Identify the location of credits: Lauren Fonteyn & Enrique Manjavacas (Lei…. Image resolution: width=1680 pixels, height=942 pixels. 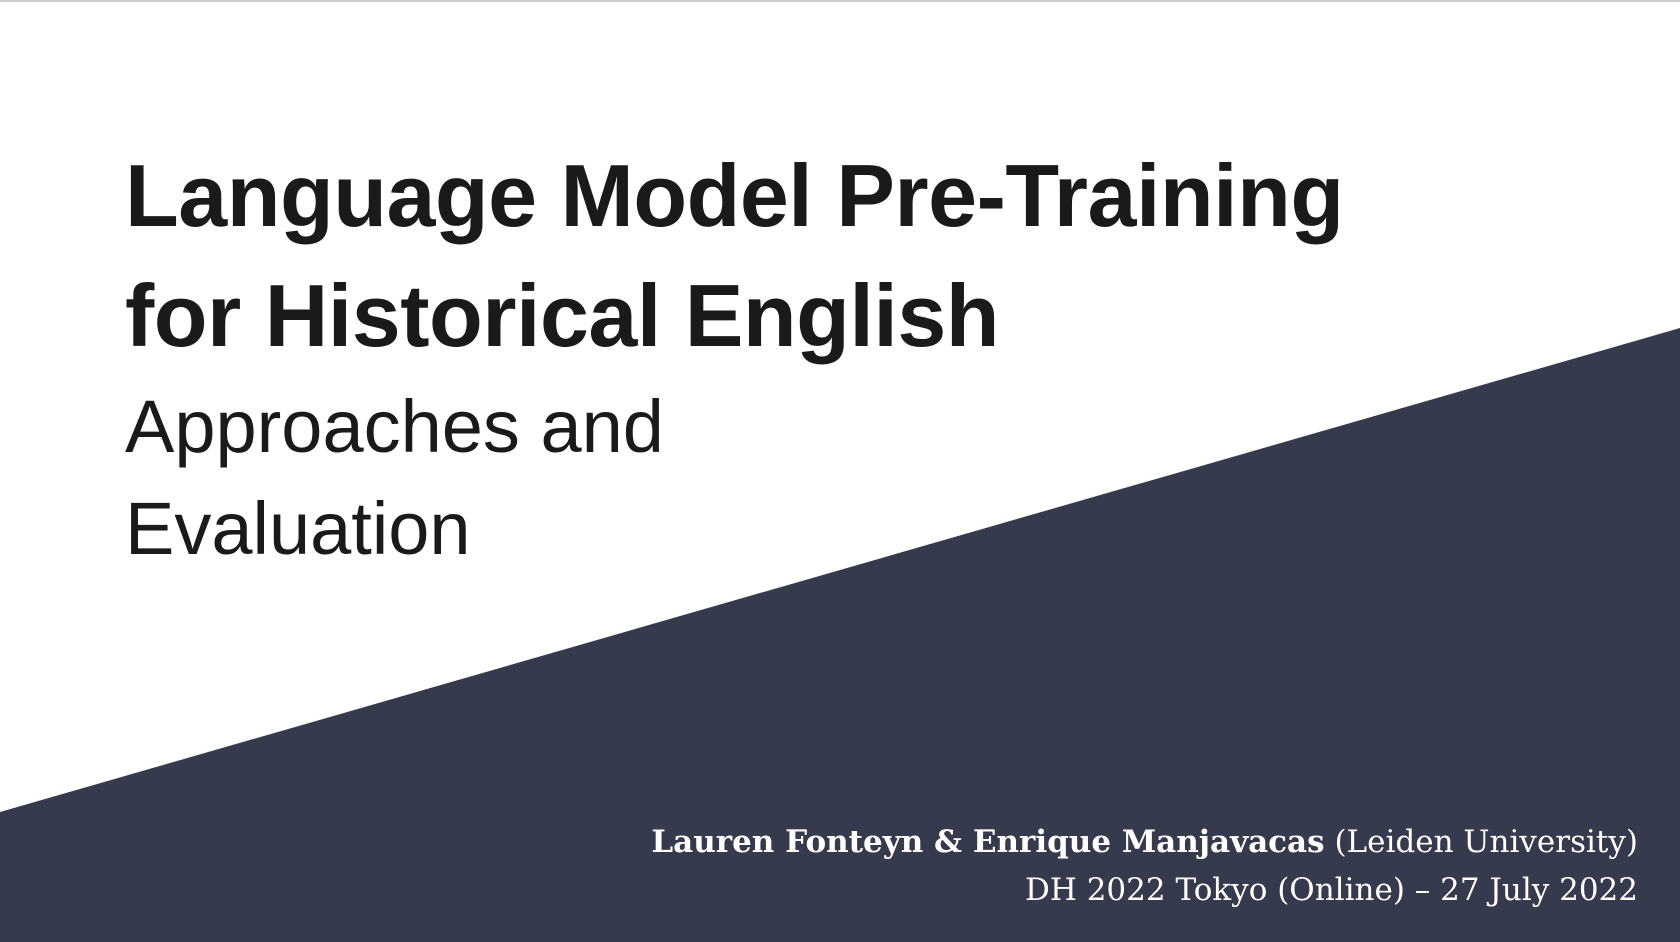
(1144, 866).